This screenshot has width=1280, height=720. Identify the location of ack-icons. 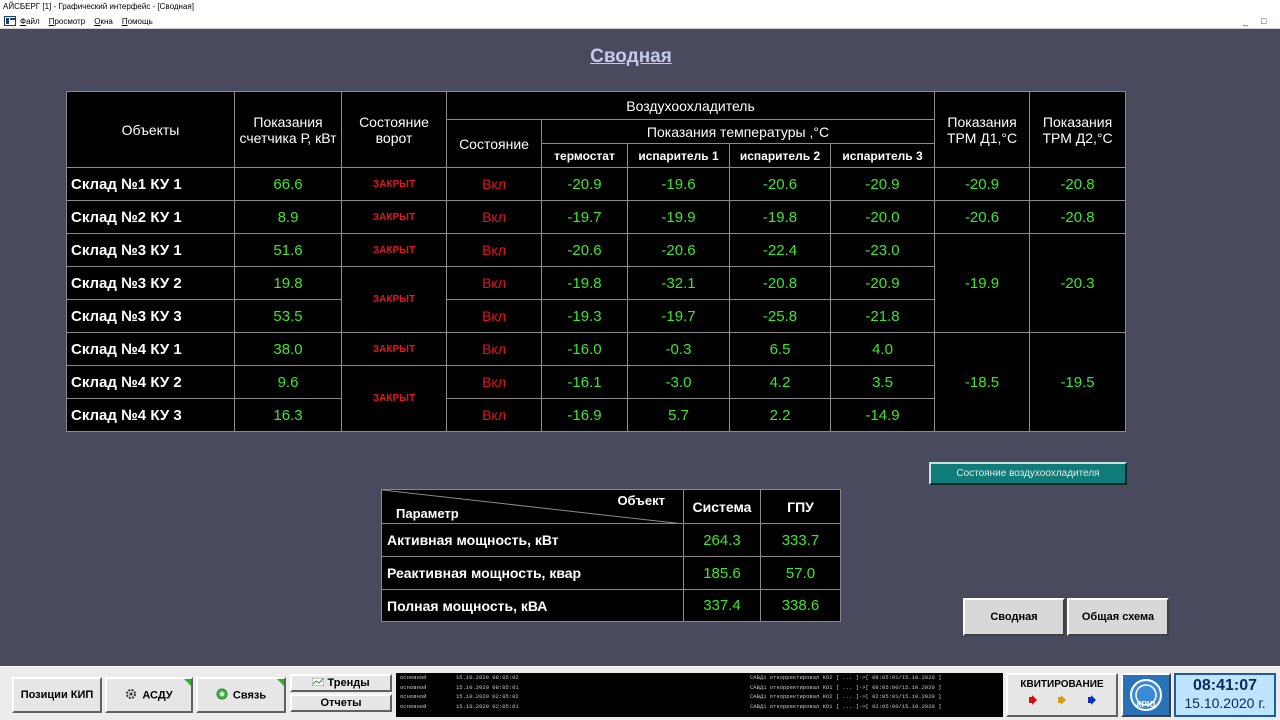
(1062, 700).